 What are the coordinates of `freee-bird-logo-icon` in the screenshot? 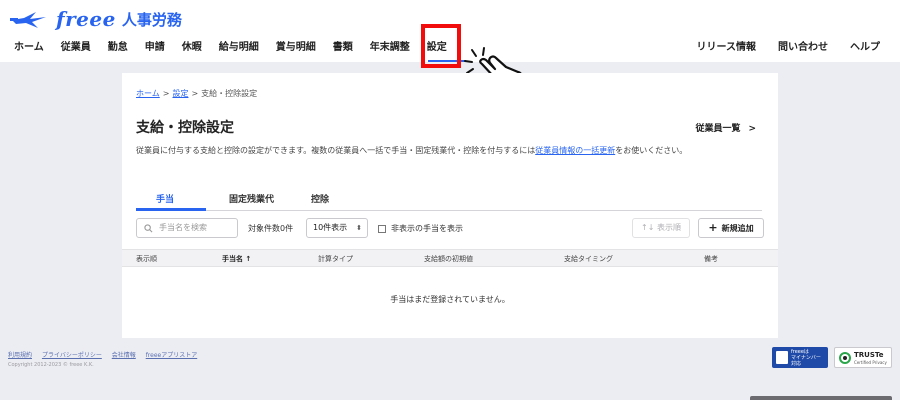 It's located at (28, 20).